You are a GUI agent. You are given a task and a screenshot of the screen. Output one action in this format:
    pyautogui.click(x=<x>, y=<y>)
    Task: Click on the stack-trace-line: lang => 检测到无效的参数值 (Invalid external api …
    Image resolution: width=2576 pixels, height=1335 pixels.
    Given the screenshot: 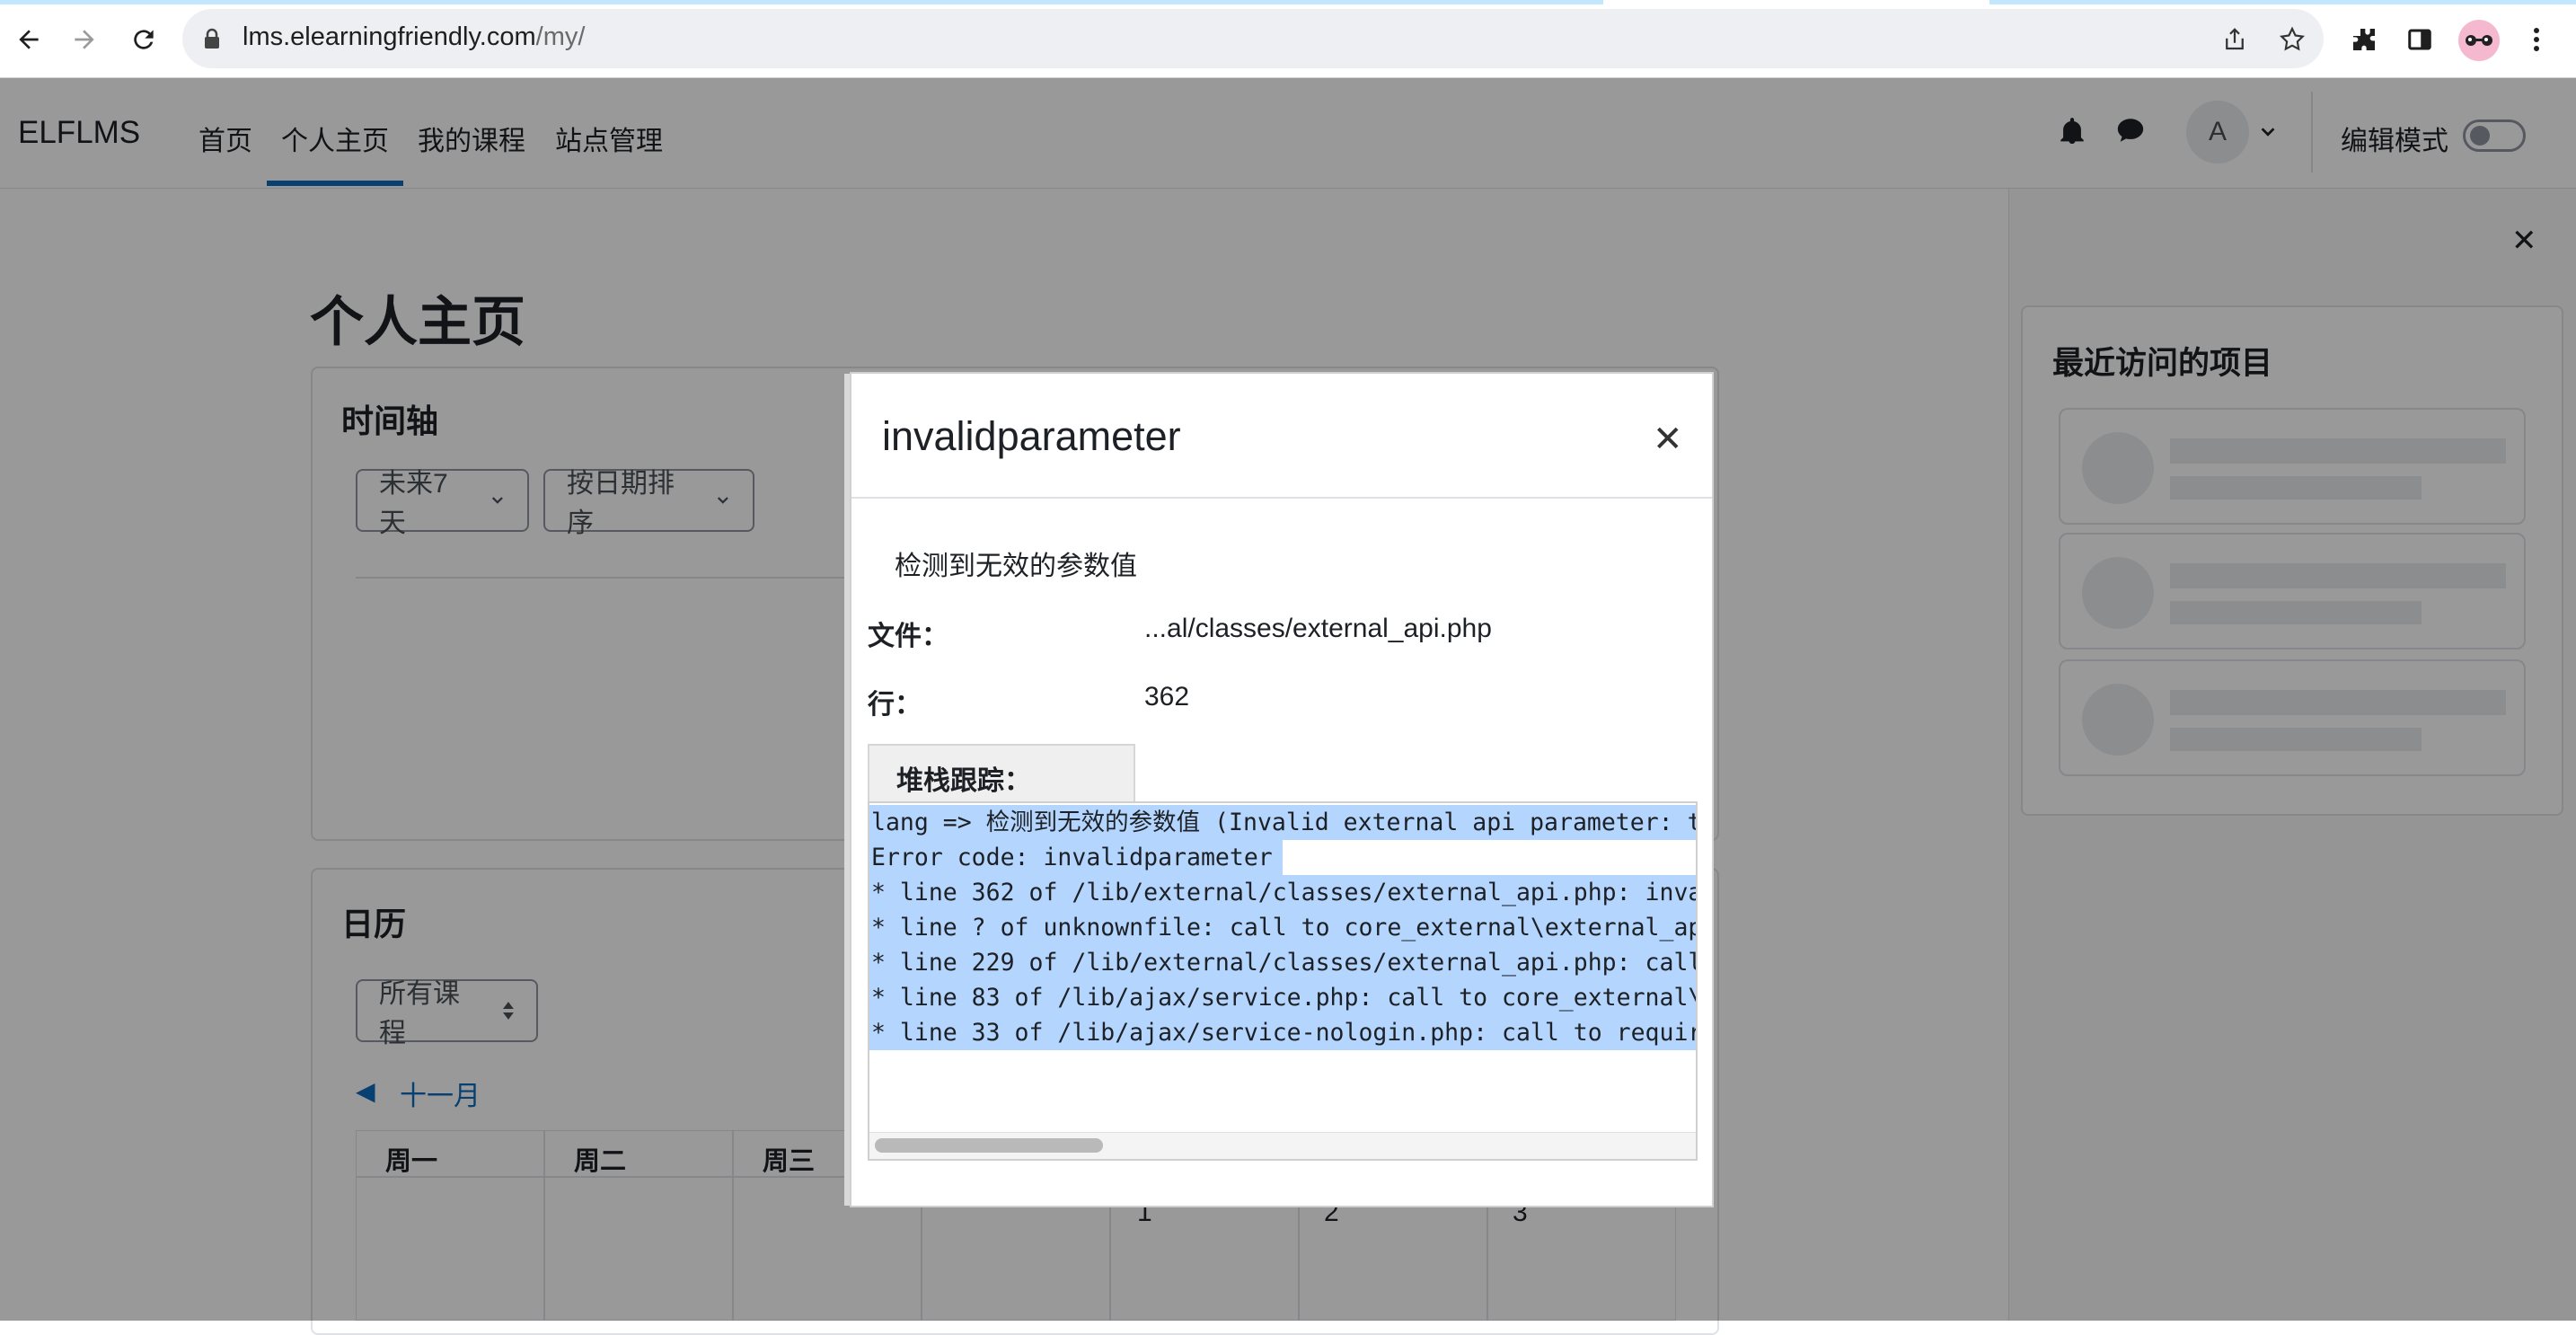 What is the action you would take?
    pyautogui.click(x=1282, y=822)
    